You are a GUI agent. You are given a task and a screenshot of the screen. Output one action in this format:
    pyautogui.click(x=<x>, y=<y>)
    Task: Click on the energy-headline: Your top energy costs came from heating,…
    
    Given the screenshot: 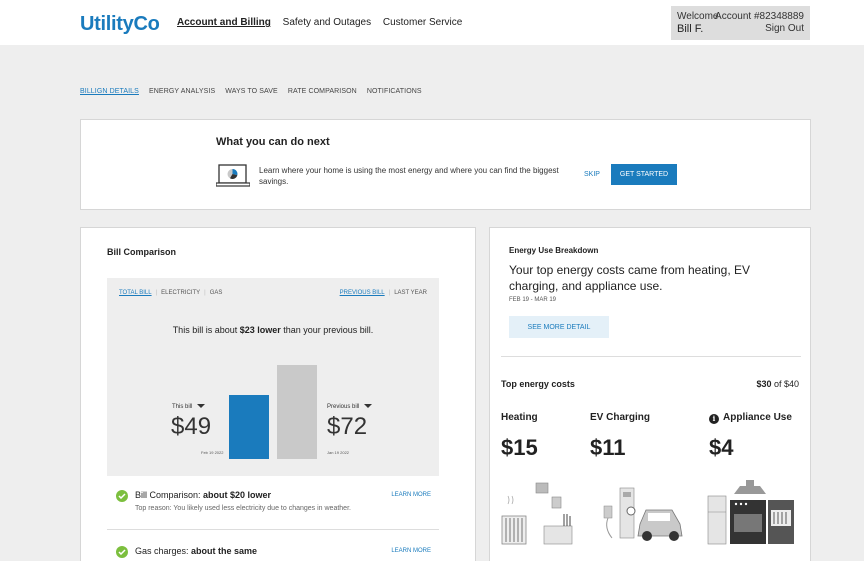 What is the action you would take?
    pyautogui.click(x=630, y=278)
    